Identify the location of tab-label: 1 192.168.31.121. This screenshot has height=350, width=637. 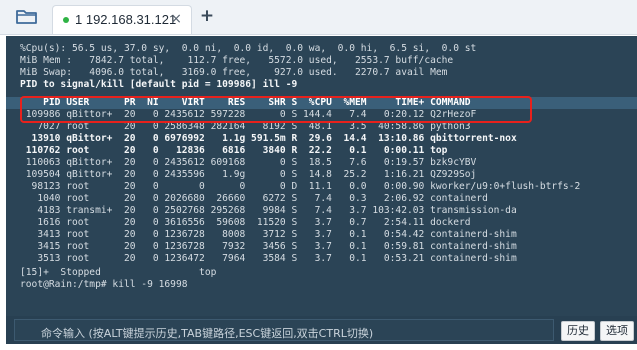
(126, 19).